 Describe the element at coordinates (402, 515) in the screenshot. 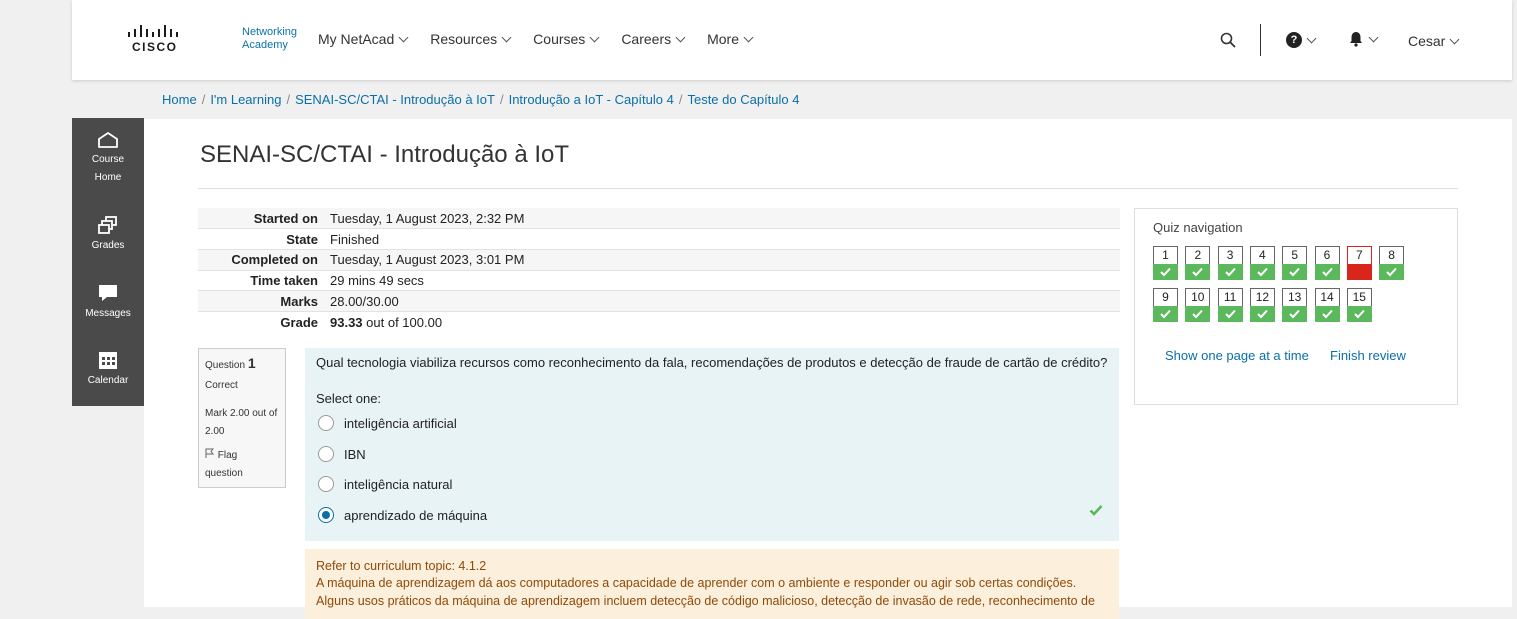

I see `answer-option-selected: aprendizado de máquina` at that location.